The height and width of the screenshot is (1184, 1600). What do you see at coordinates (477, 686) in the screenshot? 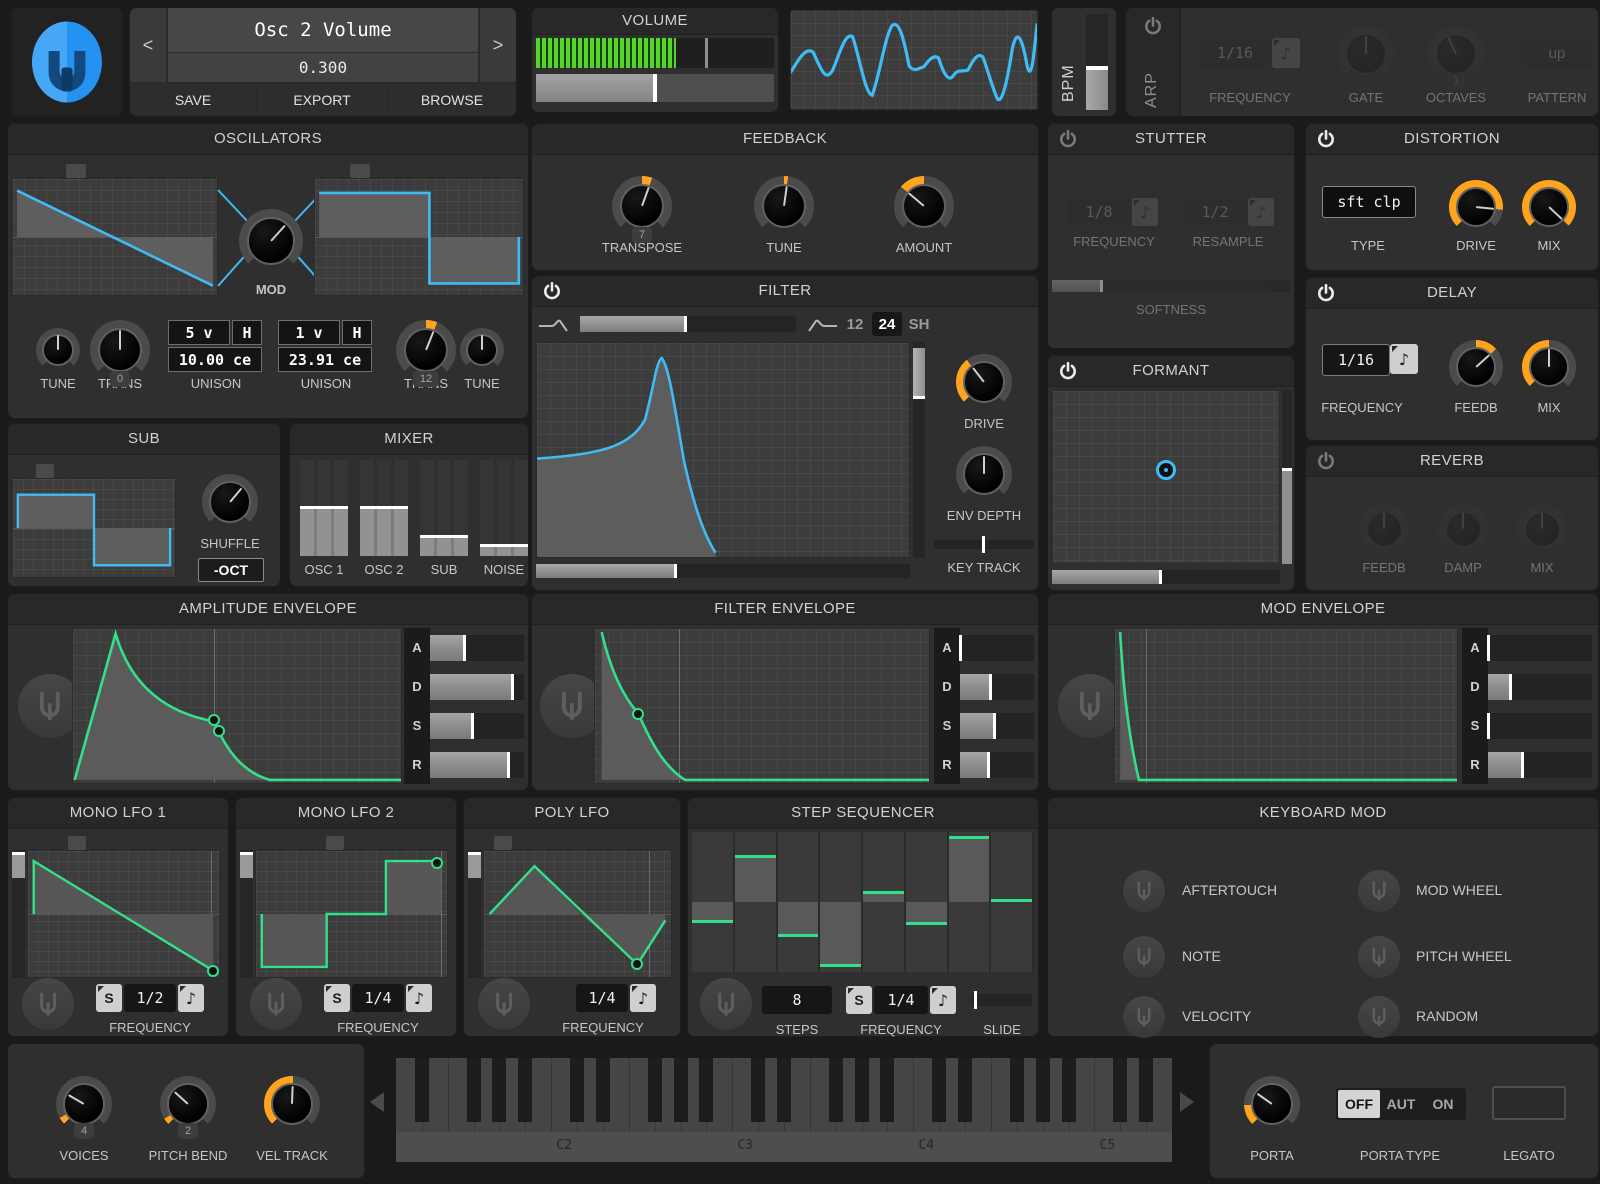
I see `amp-env-d-slider` at bounding box center [477, 686].